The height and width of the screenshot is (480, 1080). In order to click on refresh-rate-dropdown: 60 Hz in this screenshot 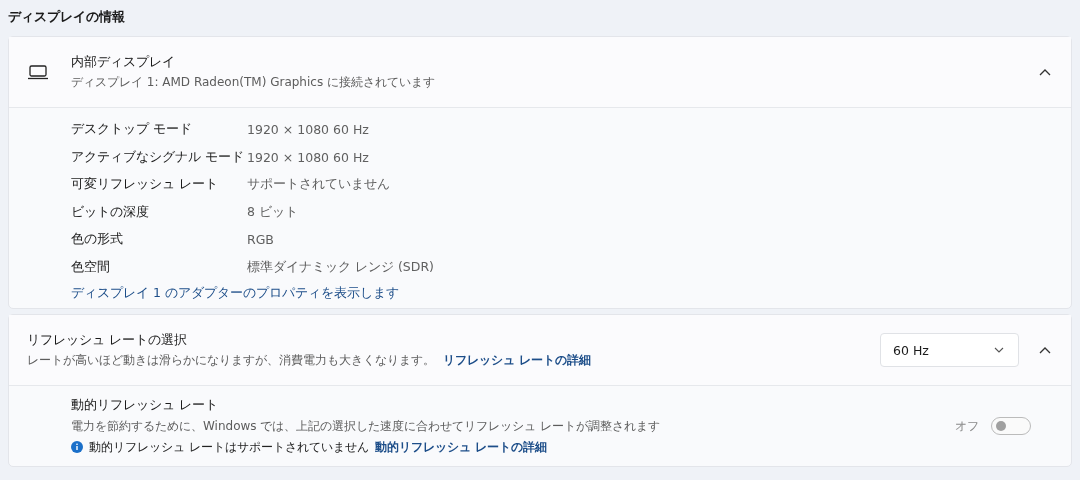, I will do `click(949, 350)`.